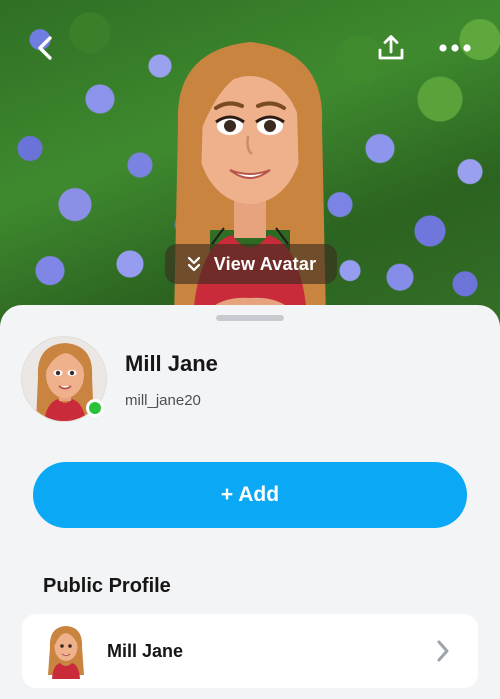 This screenshot has height=699, width=500. What do you see at coordinates (145, 651) in the screenshot?
I see `public-profile-name: Mill Jane` at bounding box center [145, 651].